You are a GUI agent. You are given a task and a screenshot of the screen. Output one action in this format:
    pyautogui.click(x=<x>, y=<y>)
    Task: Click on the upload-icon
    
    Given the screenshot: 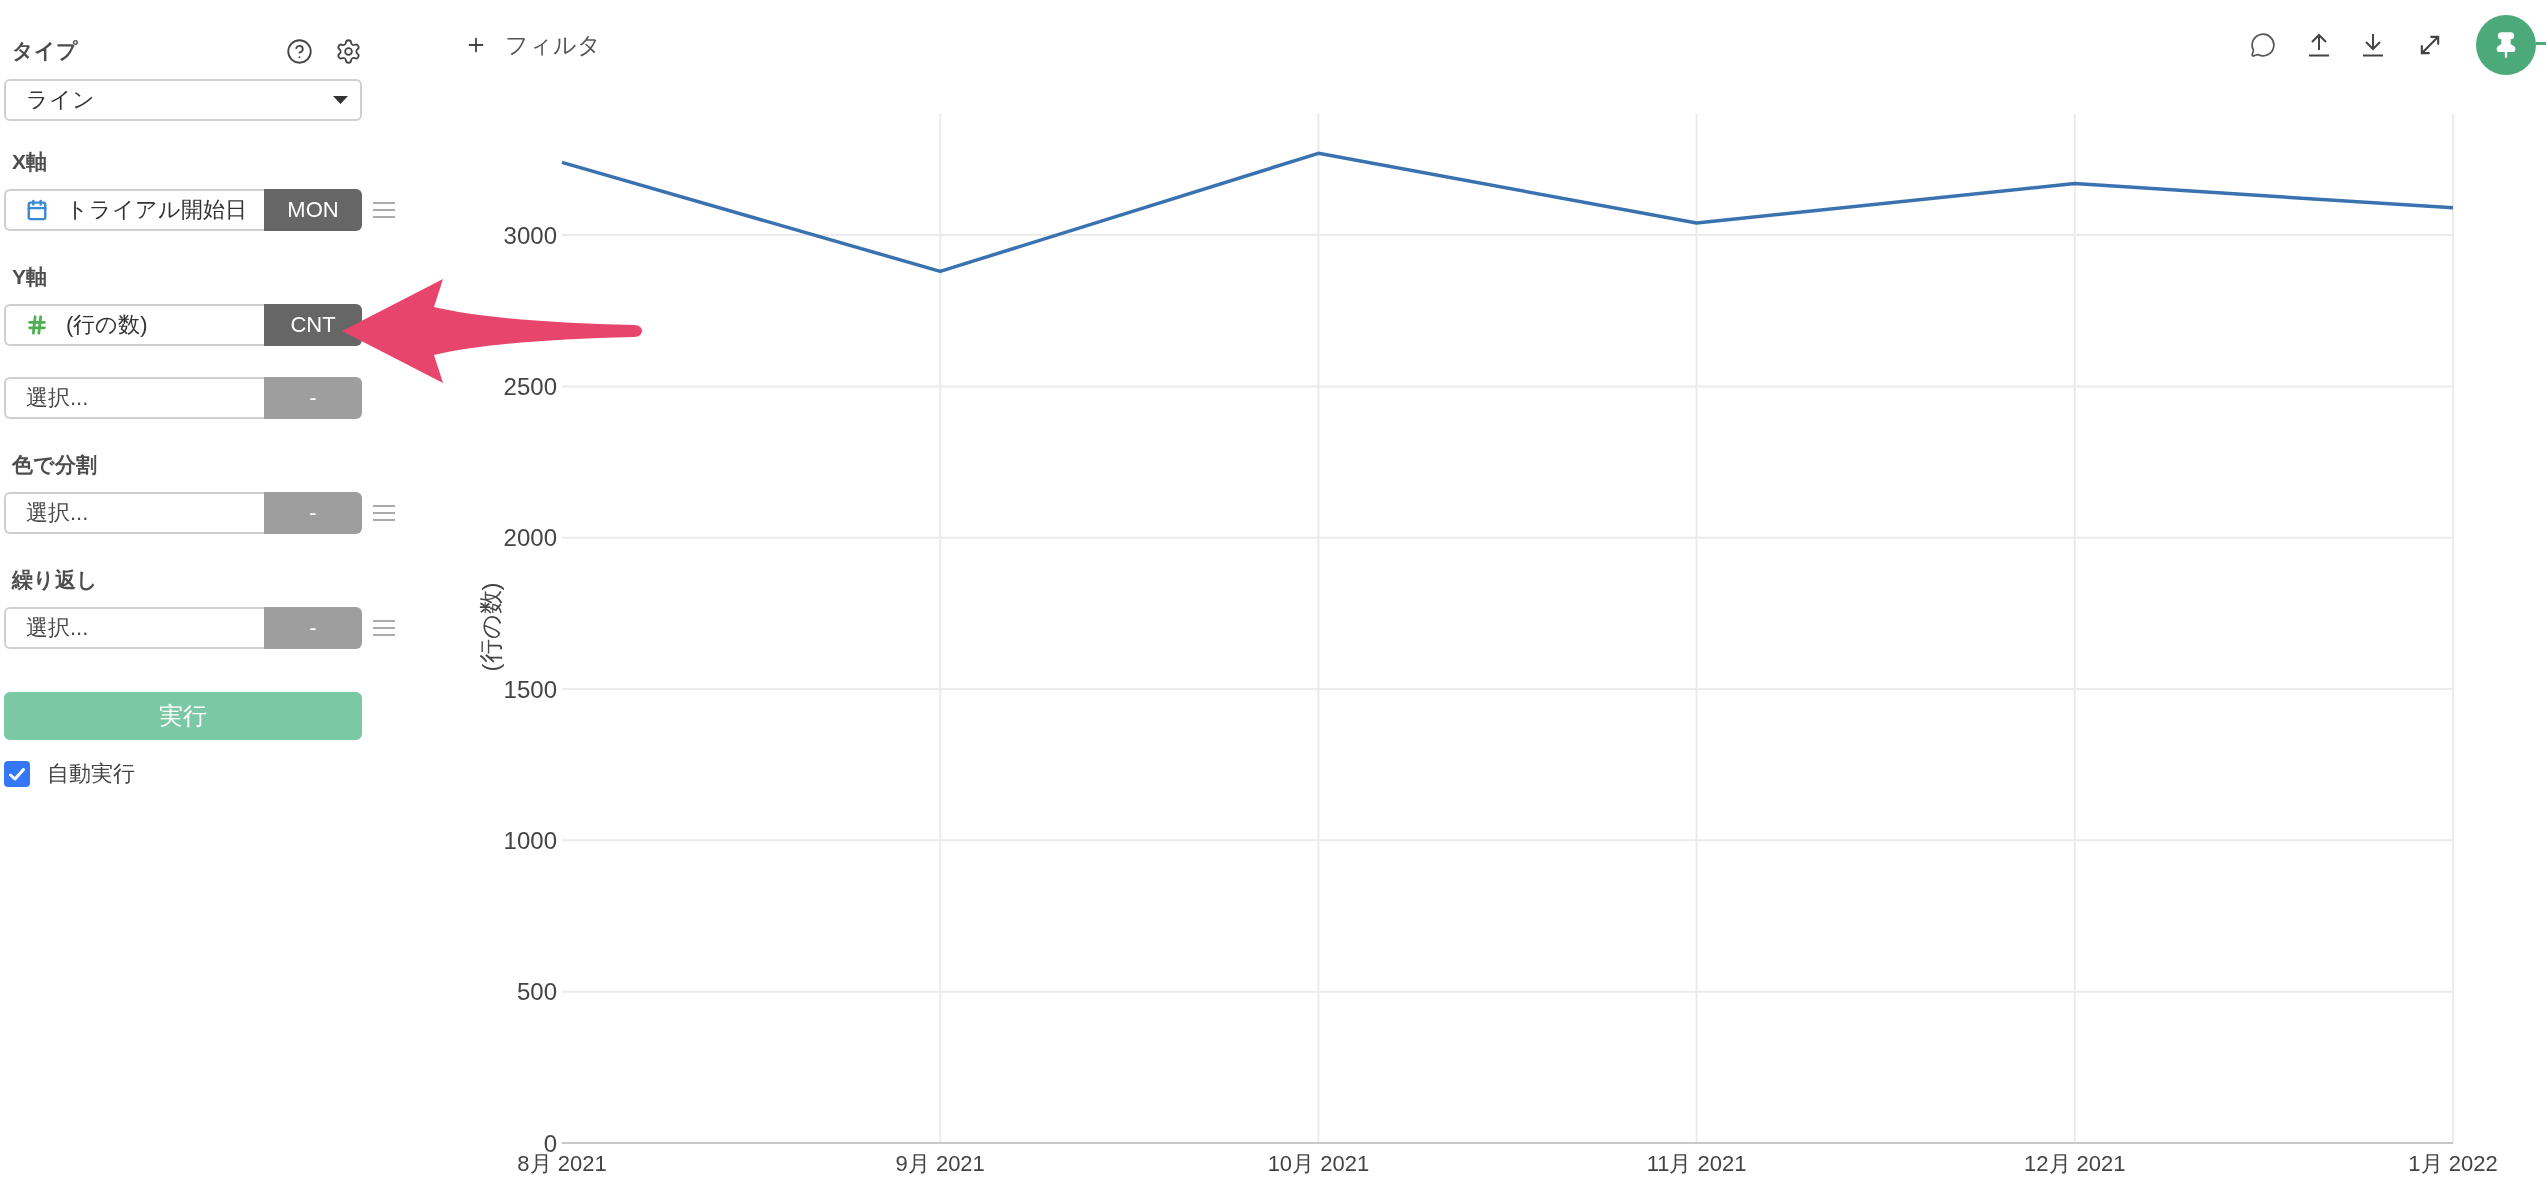 What is the action you would take?
    pyautogui.click(x=2319, y=45)
    